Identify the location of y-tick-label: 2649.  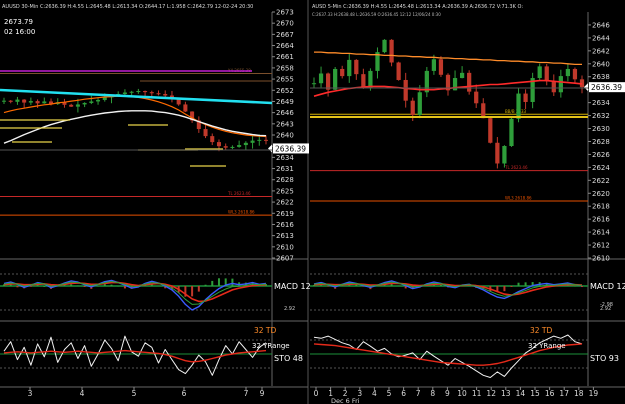
(285, 102).